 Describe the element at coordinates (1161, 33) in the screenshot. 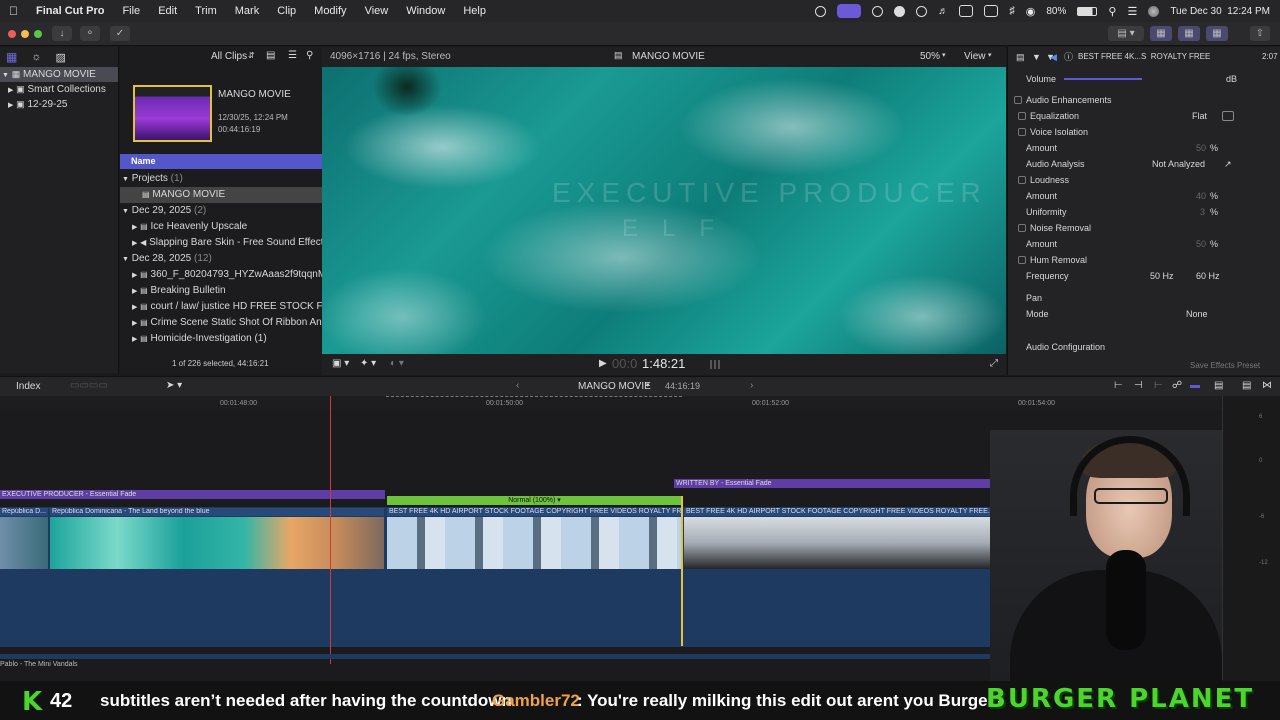

I see `browser-toggle-button: ▦` at that location.